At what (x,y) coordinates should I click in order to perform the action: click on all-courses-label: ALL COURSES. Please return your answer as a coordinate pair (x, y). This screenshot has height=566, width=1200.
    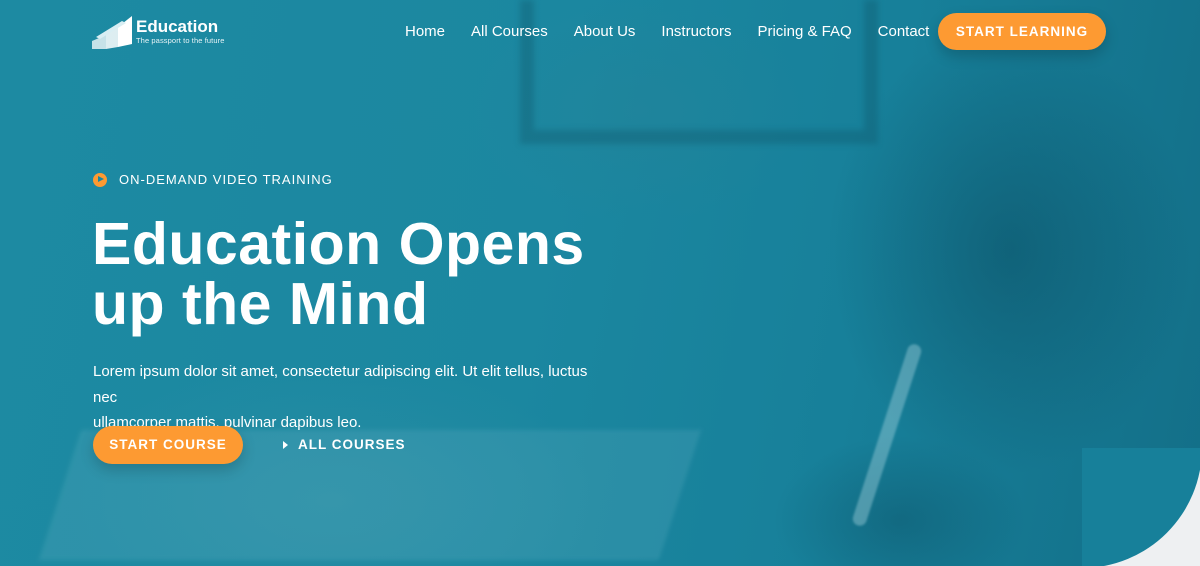
    Looking at the image, I should click on (352, 444).